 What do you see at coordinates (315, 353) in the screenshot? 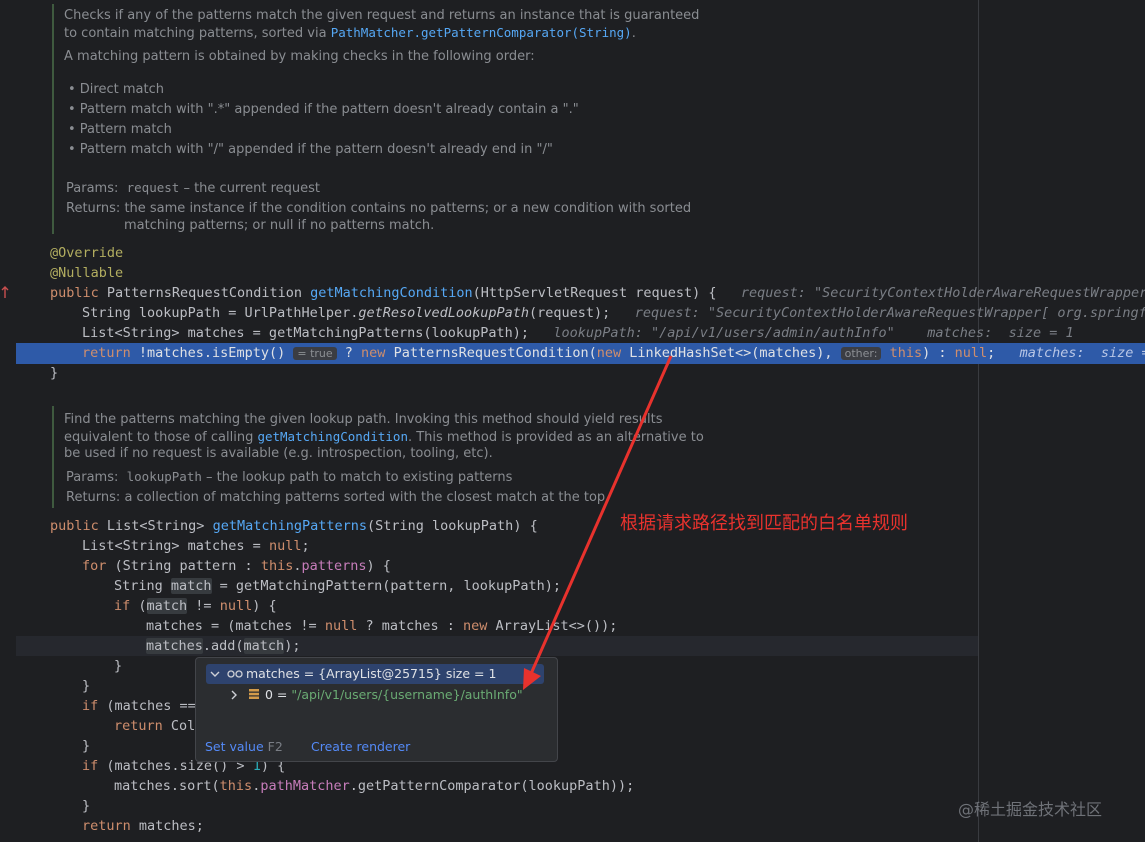
I see `inlay-hint: = true` at bounding box center [315, 353].